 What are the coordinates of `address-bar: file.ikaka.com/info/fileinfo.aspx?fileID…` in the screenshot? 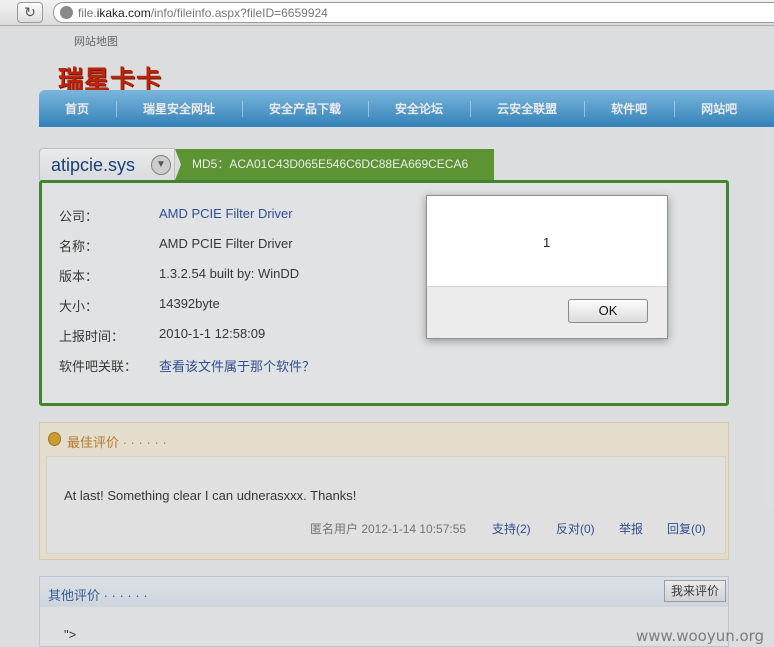 It's located at (413, 12).